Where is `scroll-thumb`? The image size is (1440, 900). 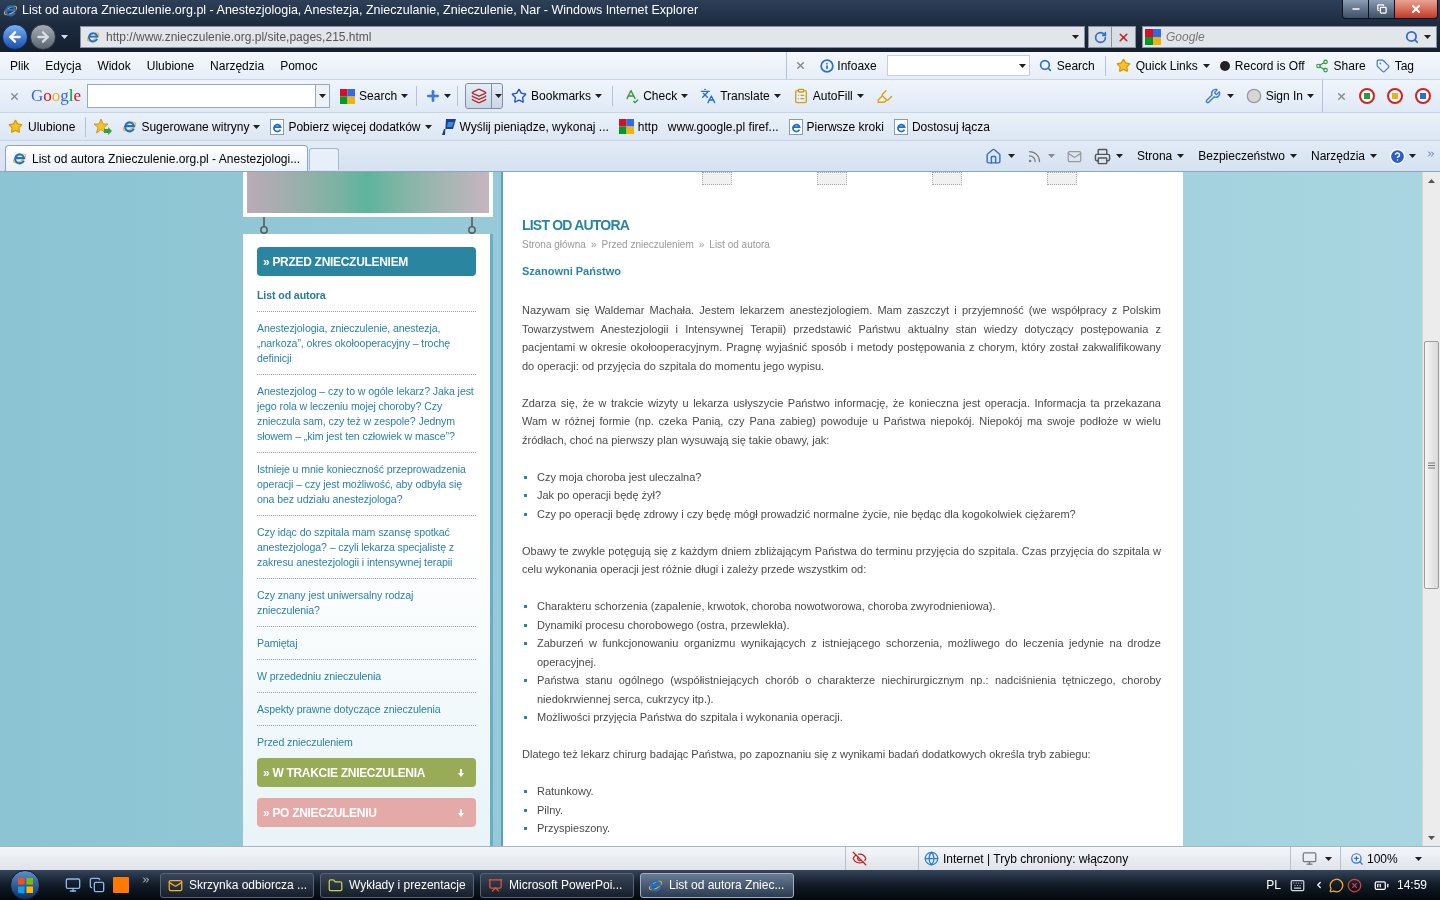
scroll-thumb is located at coordinates (1431, 465).